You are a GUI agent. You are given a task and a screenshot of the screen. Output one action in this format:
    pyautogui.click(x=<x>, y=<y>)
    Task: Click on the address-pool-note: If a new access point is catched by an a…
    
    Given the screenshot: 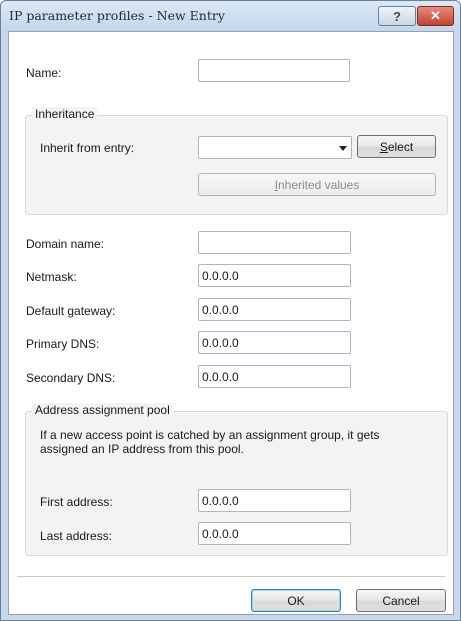 What is the action you would take?
    pyautogui.click(x=210, y=442)
    